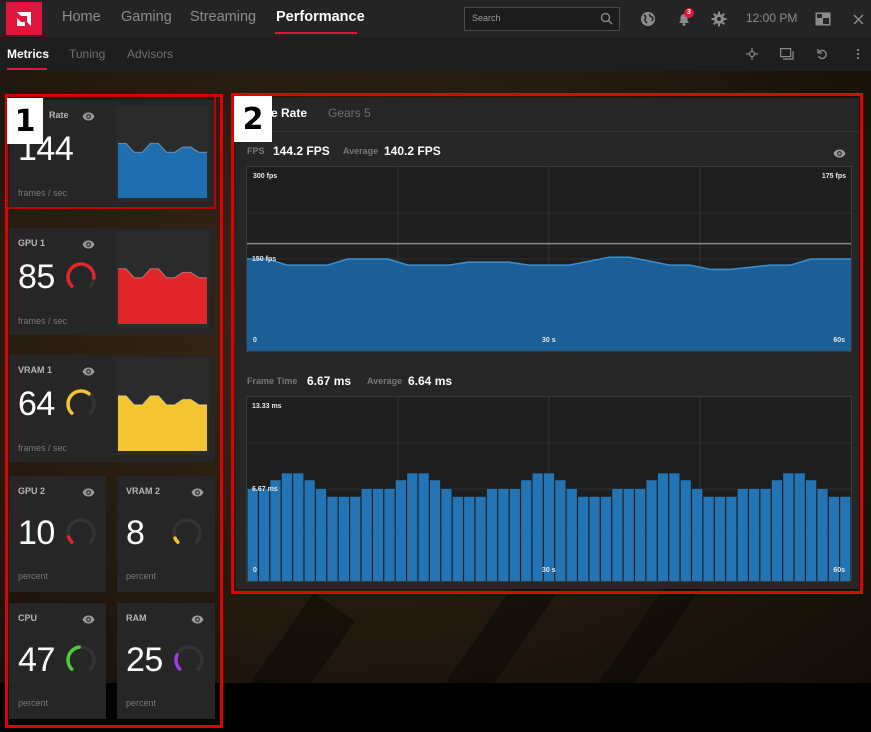 This screenshot has height=732, width=871. What do you see at coordinates (606, 21) in the screenshot?
I see `search-icon` at bounding box center [606, 21].